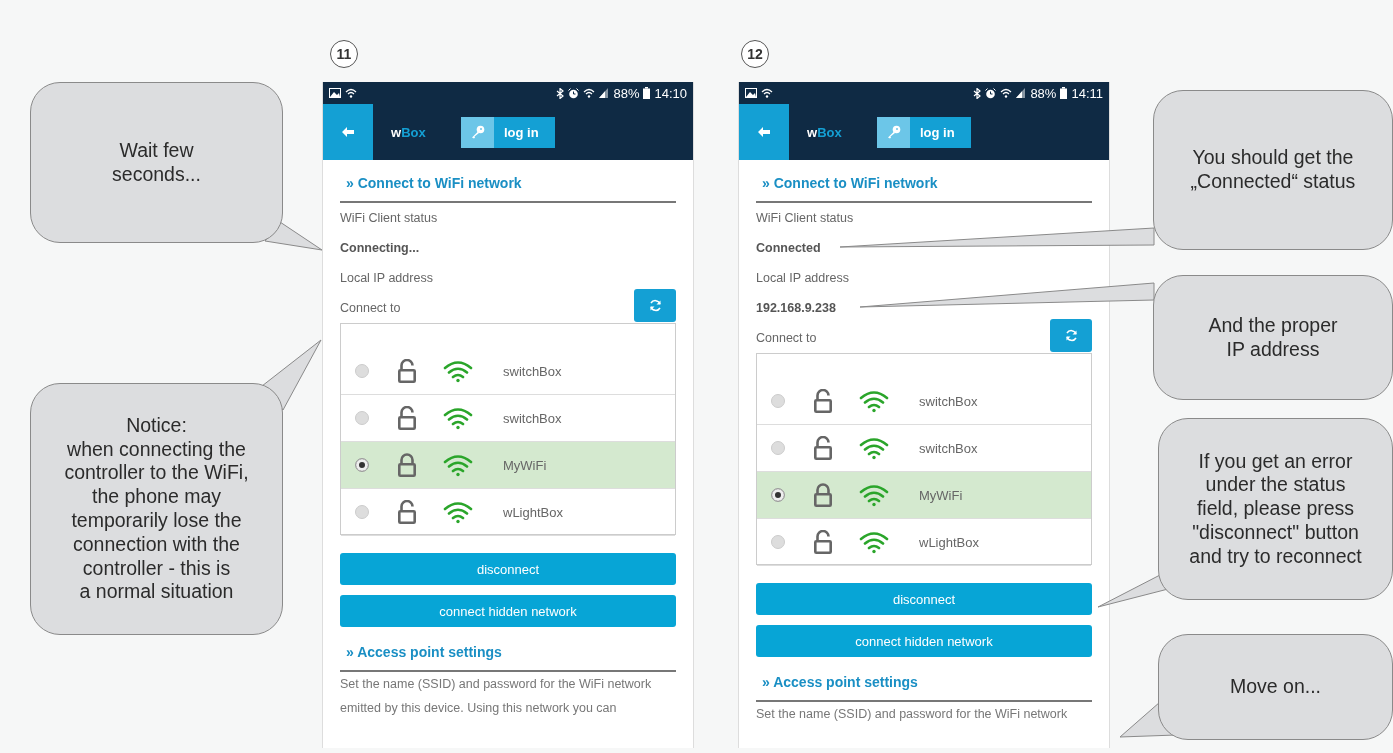 This screenshot has height=753, width=1393. What do you see at coordinates (1275, 509) in the screenshot?
I see `callout-bubble: If you get an error under the status field, please press "disconnect" button and try to reconnect` at bounding box center [1275, 509].